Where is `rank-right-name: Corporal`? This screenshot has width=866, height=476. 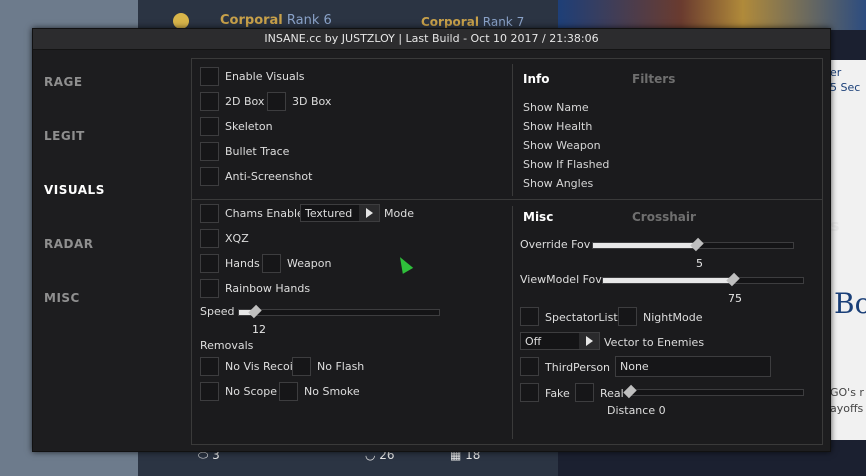 rank-right-name: Corporal is located at coordinates (450, 22).